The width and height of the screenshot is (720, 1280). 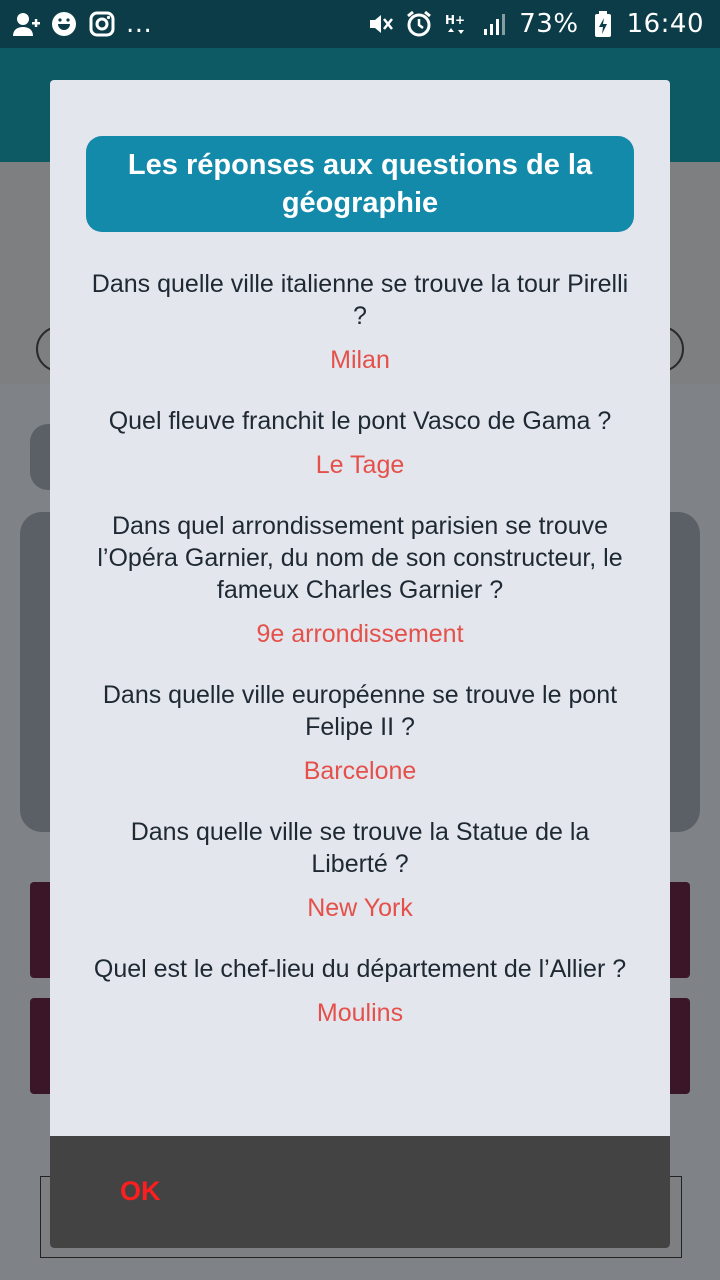 I want to click on answer-text: Milan, so click(x=360, y=360).